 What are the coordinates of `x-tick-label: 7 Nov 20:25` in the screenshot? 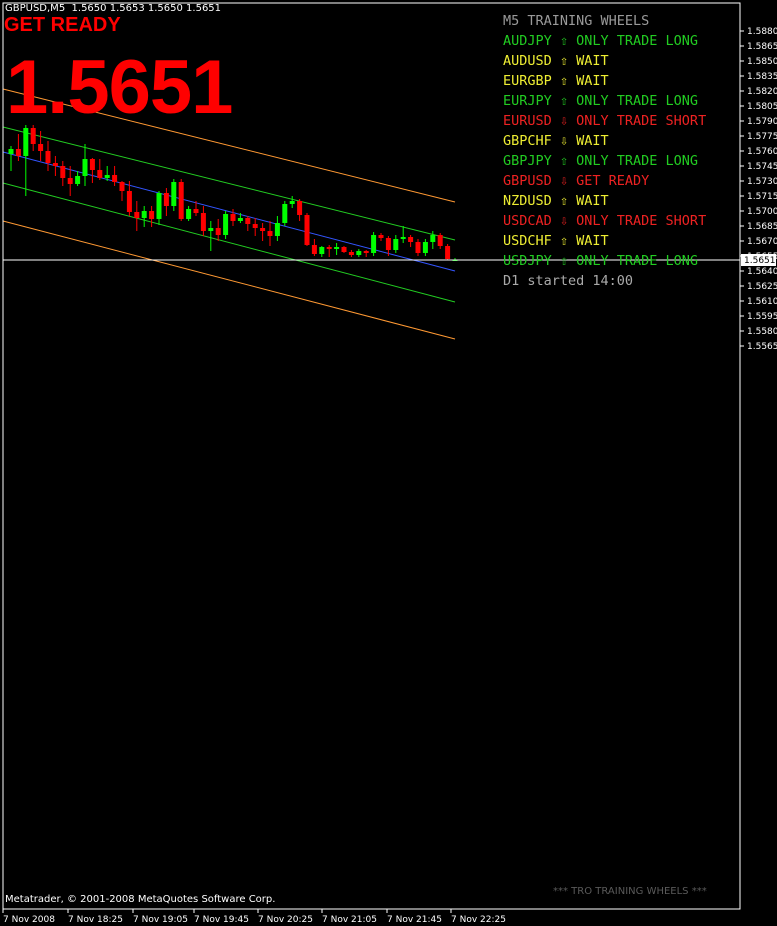 It's located at (285, 920).